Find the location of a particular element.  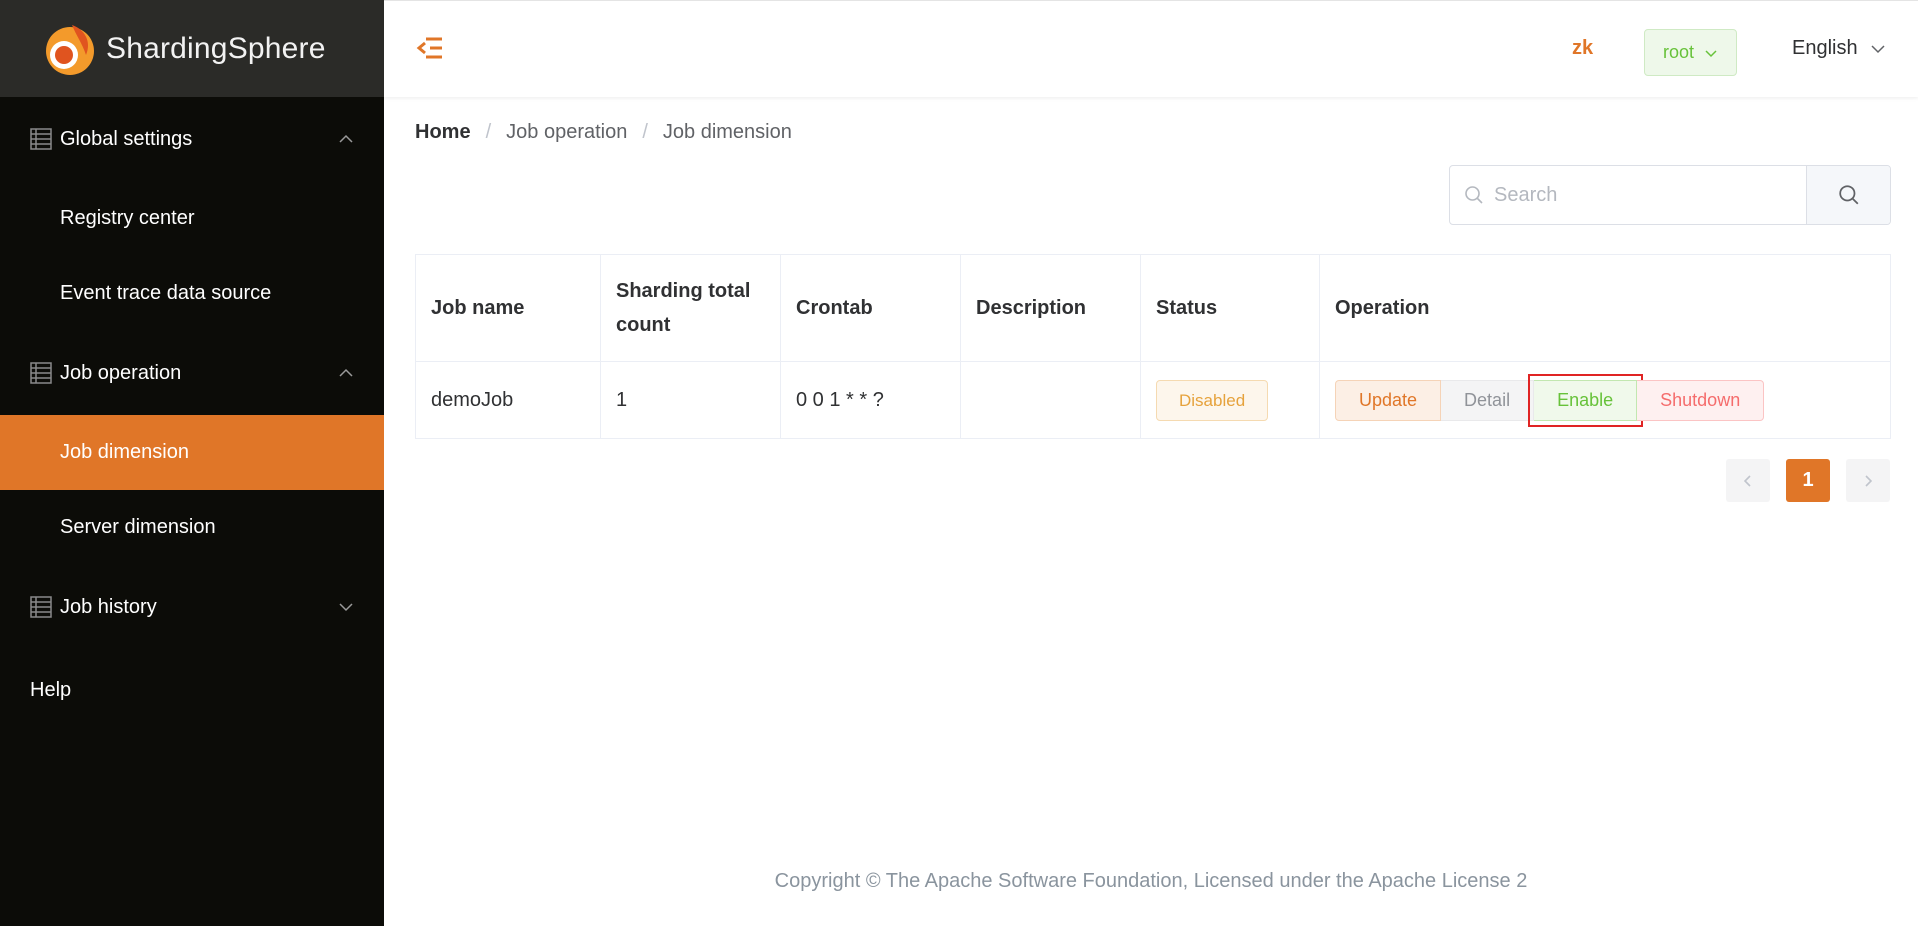

sidebar-group-label: Global settings is located at coordinates (126, 138).